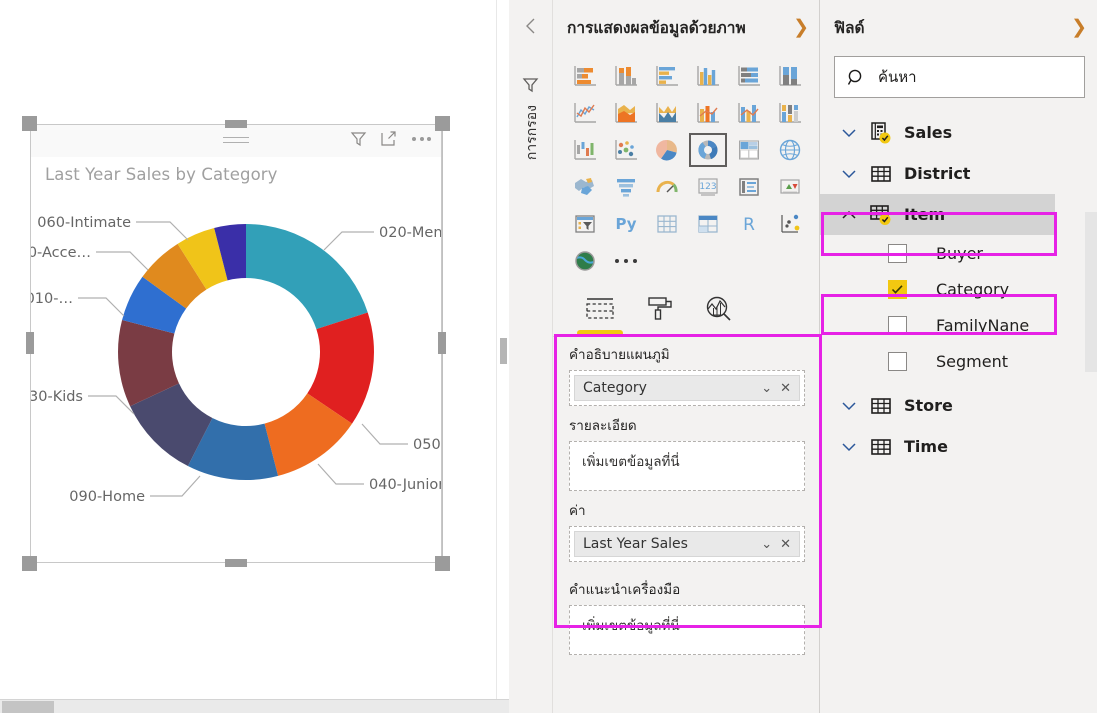 This screenshot has width=1097, height=713. I want to click on legend-well-drop: Category ⌄ ✕, so click(687, 388).